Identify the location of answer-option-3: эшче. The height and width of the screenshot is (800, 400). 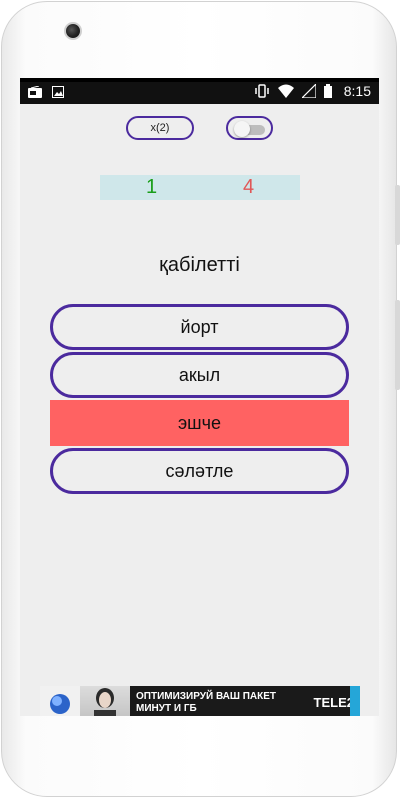
(199, 423).